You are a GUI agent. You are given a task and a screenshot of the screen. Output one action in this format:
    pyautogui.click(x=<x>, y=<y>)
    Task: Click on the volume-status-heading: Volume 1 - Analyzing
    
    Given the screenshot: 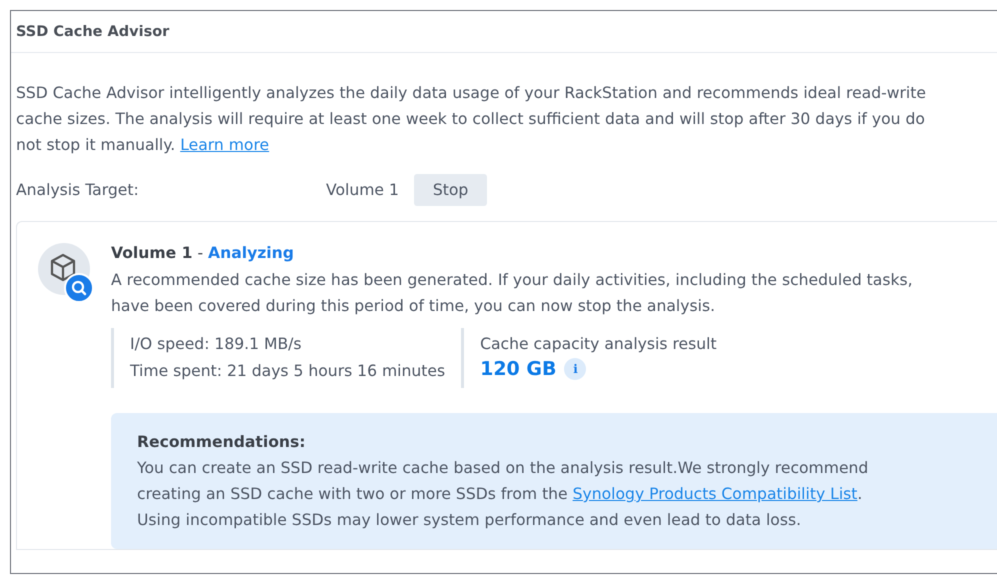 What is the action you would take?
    pyautogui.click(x=203, y=253)
    